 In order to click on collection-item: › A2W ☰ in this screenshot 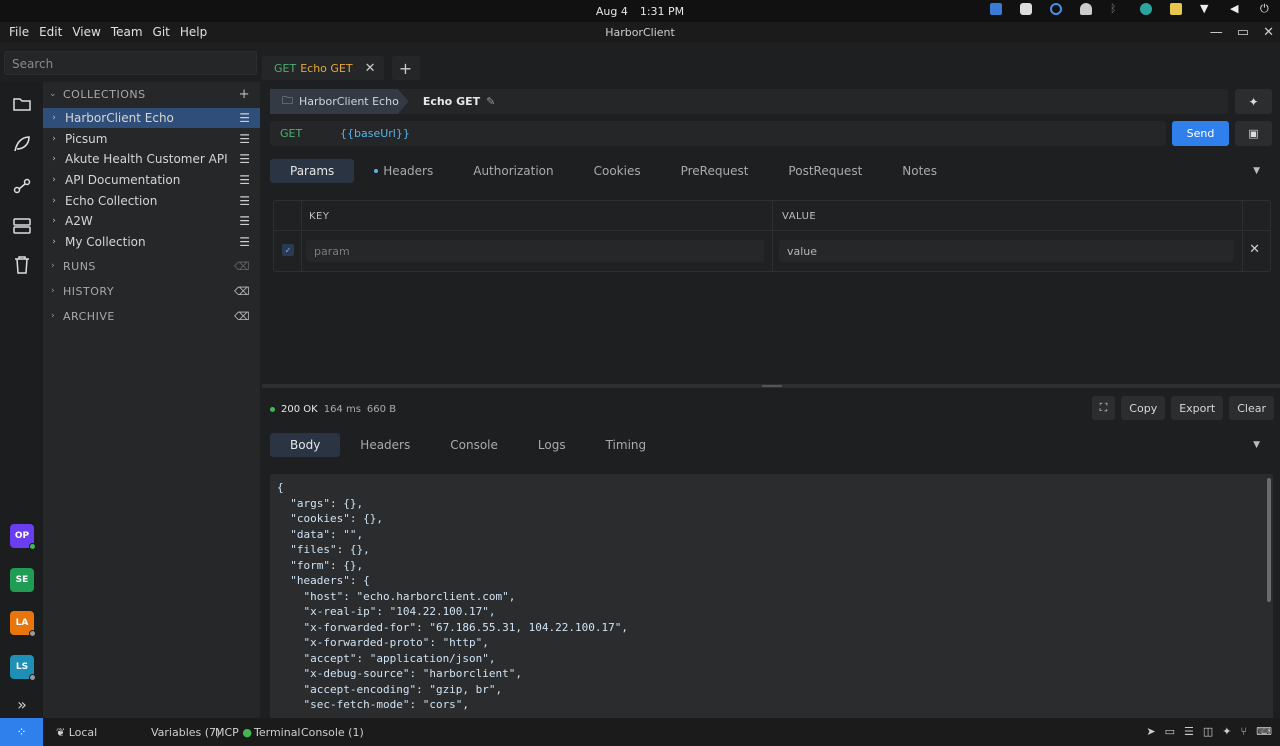, I will do `click(151, 221)`.